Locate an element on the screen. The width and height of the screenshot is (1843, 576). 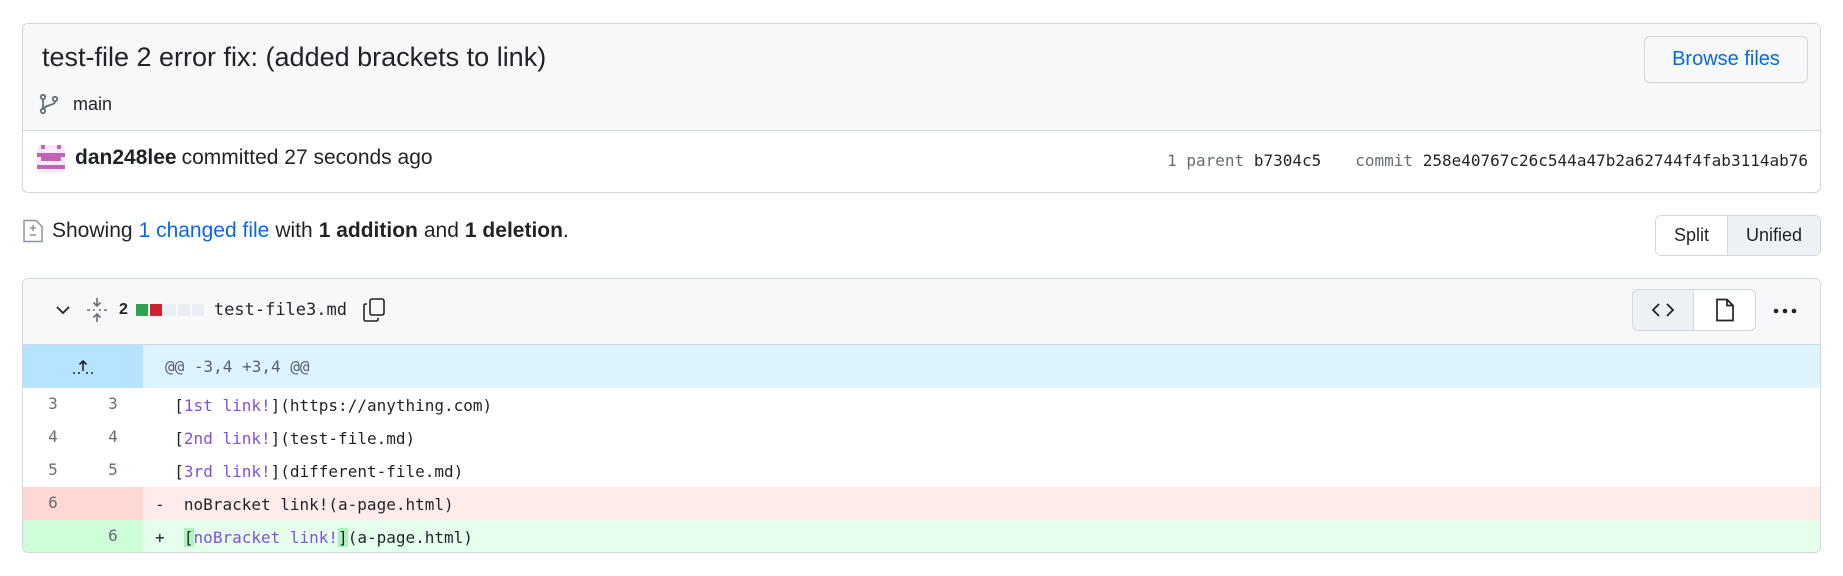
new-line-number: 4 is located at coordinates (113, 437).